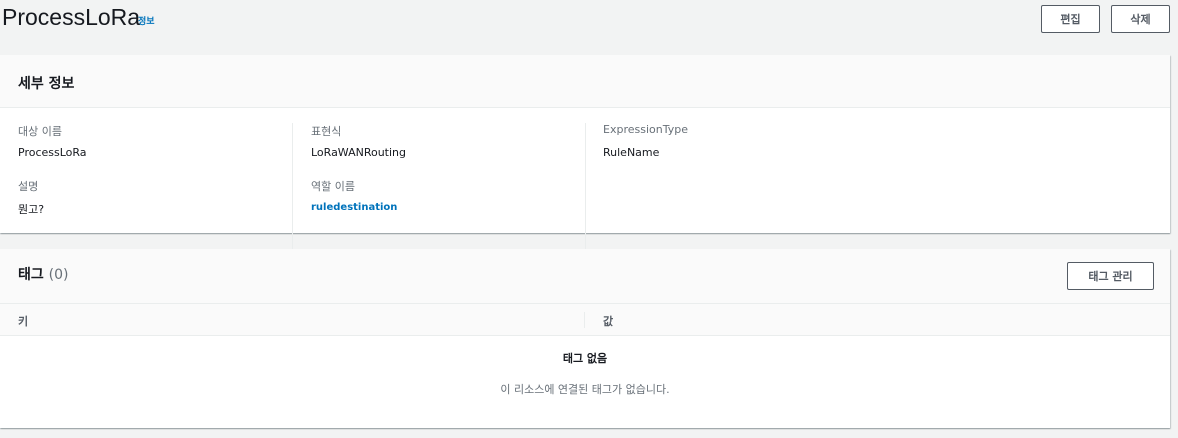  What do you see at coordinates (40, 131) in the screenshot?
I see `target-name-label: 대상 이름` at bounding box center [40, 131].